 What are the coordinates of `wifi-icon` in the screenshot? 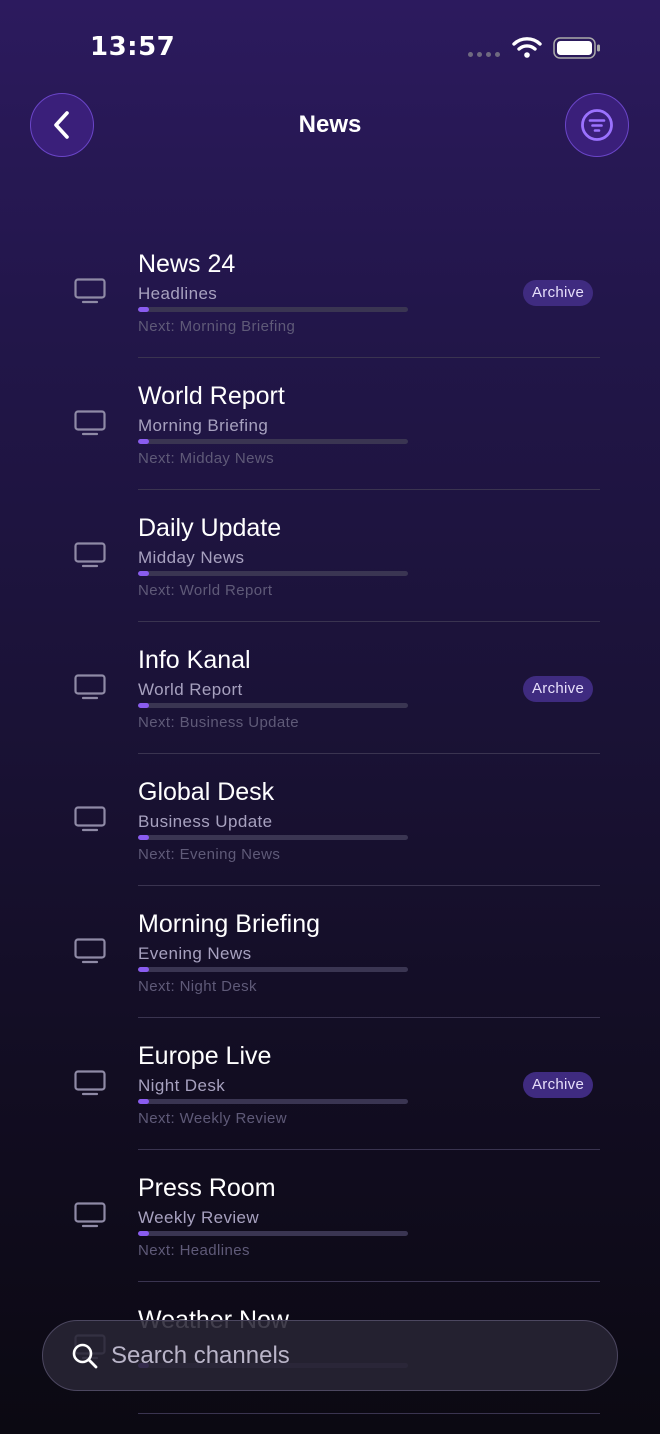 It's located at (527, 47).